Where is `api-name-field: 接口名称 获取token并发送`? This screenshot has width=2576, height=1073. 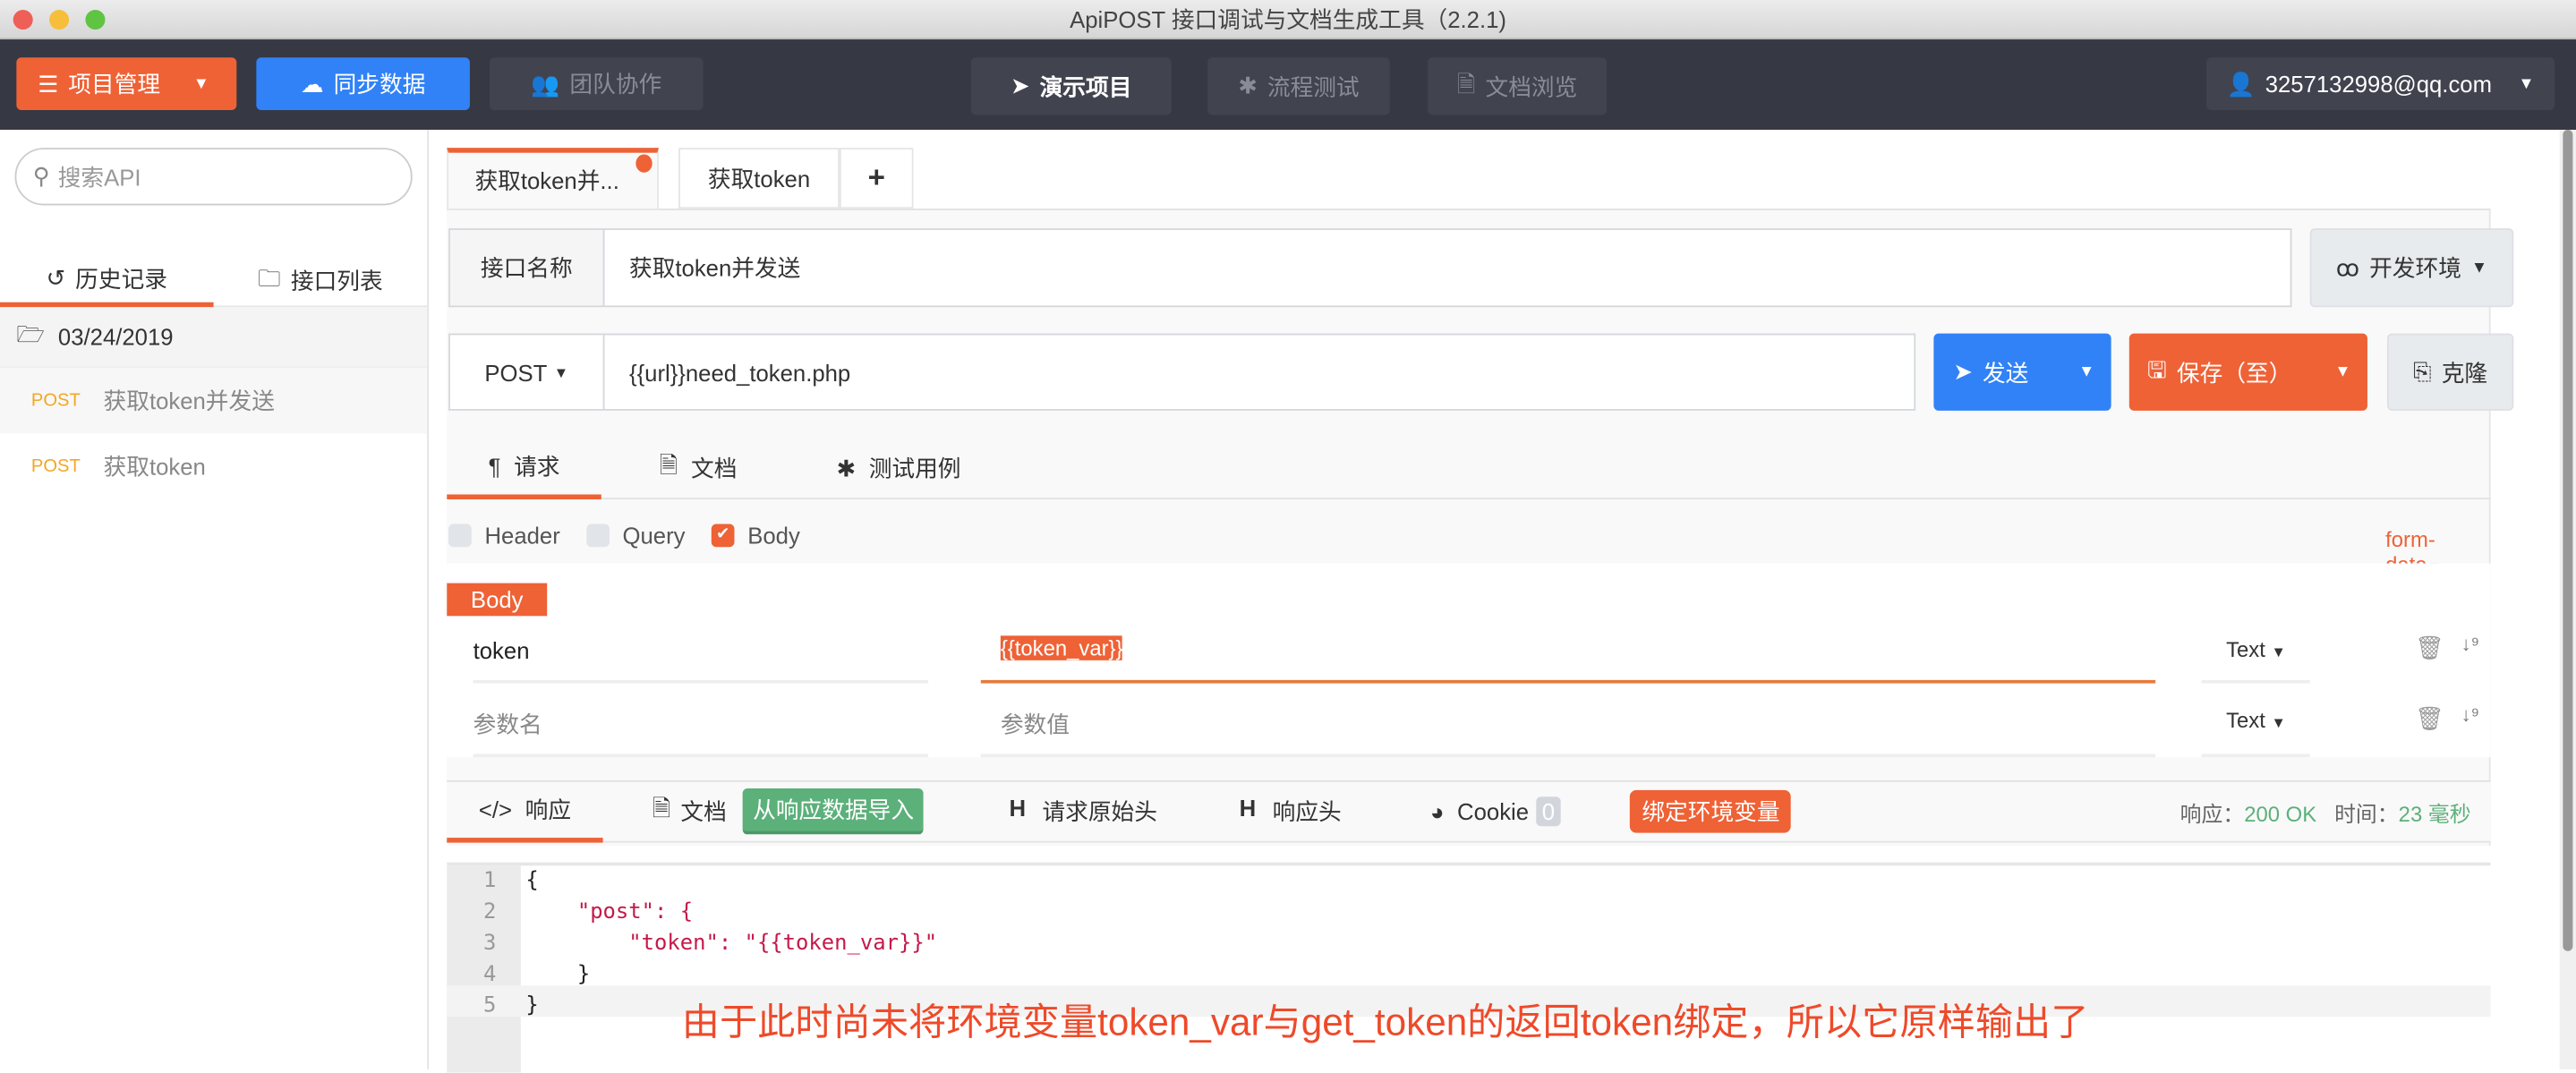
api-name-field: 接口名称 获取token并发送 is located at coordinates (1370, 268).